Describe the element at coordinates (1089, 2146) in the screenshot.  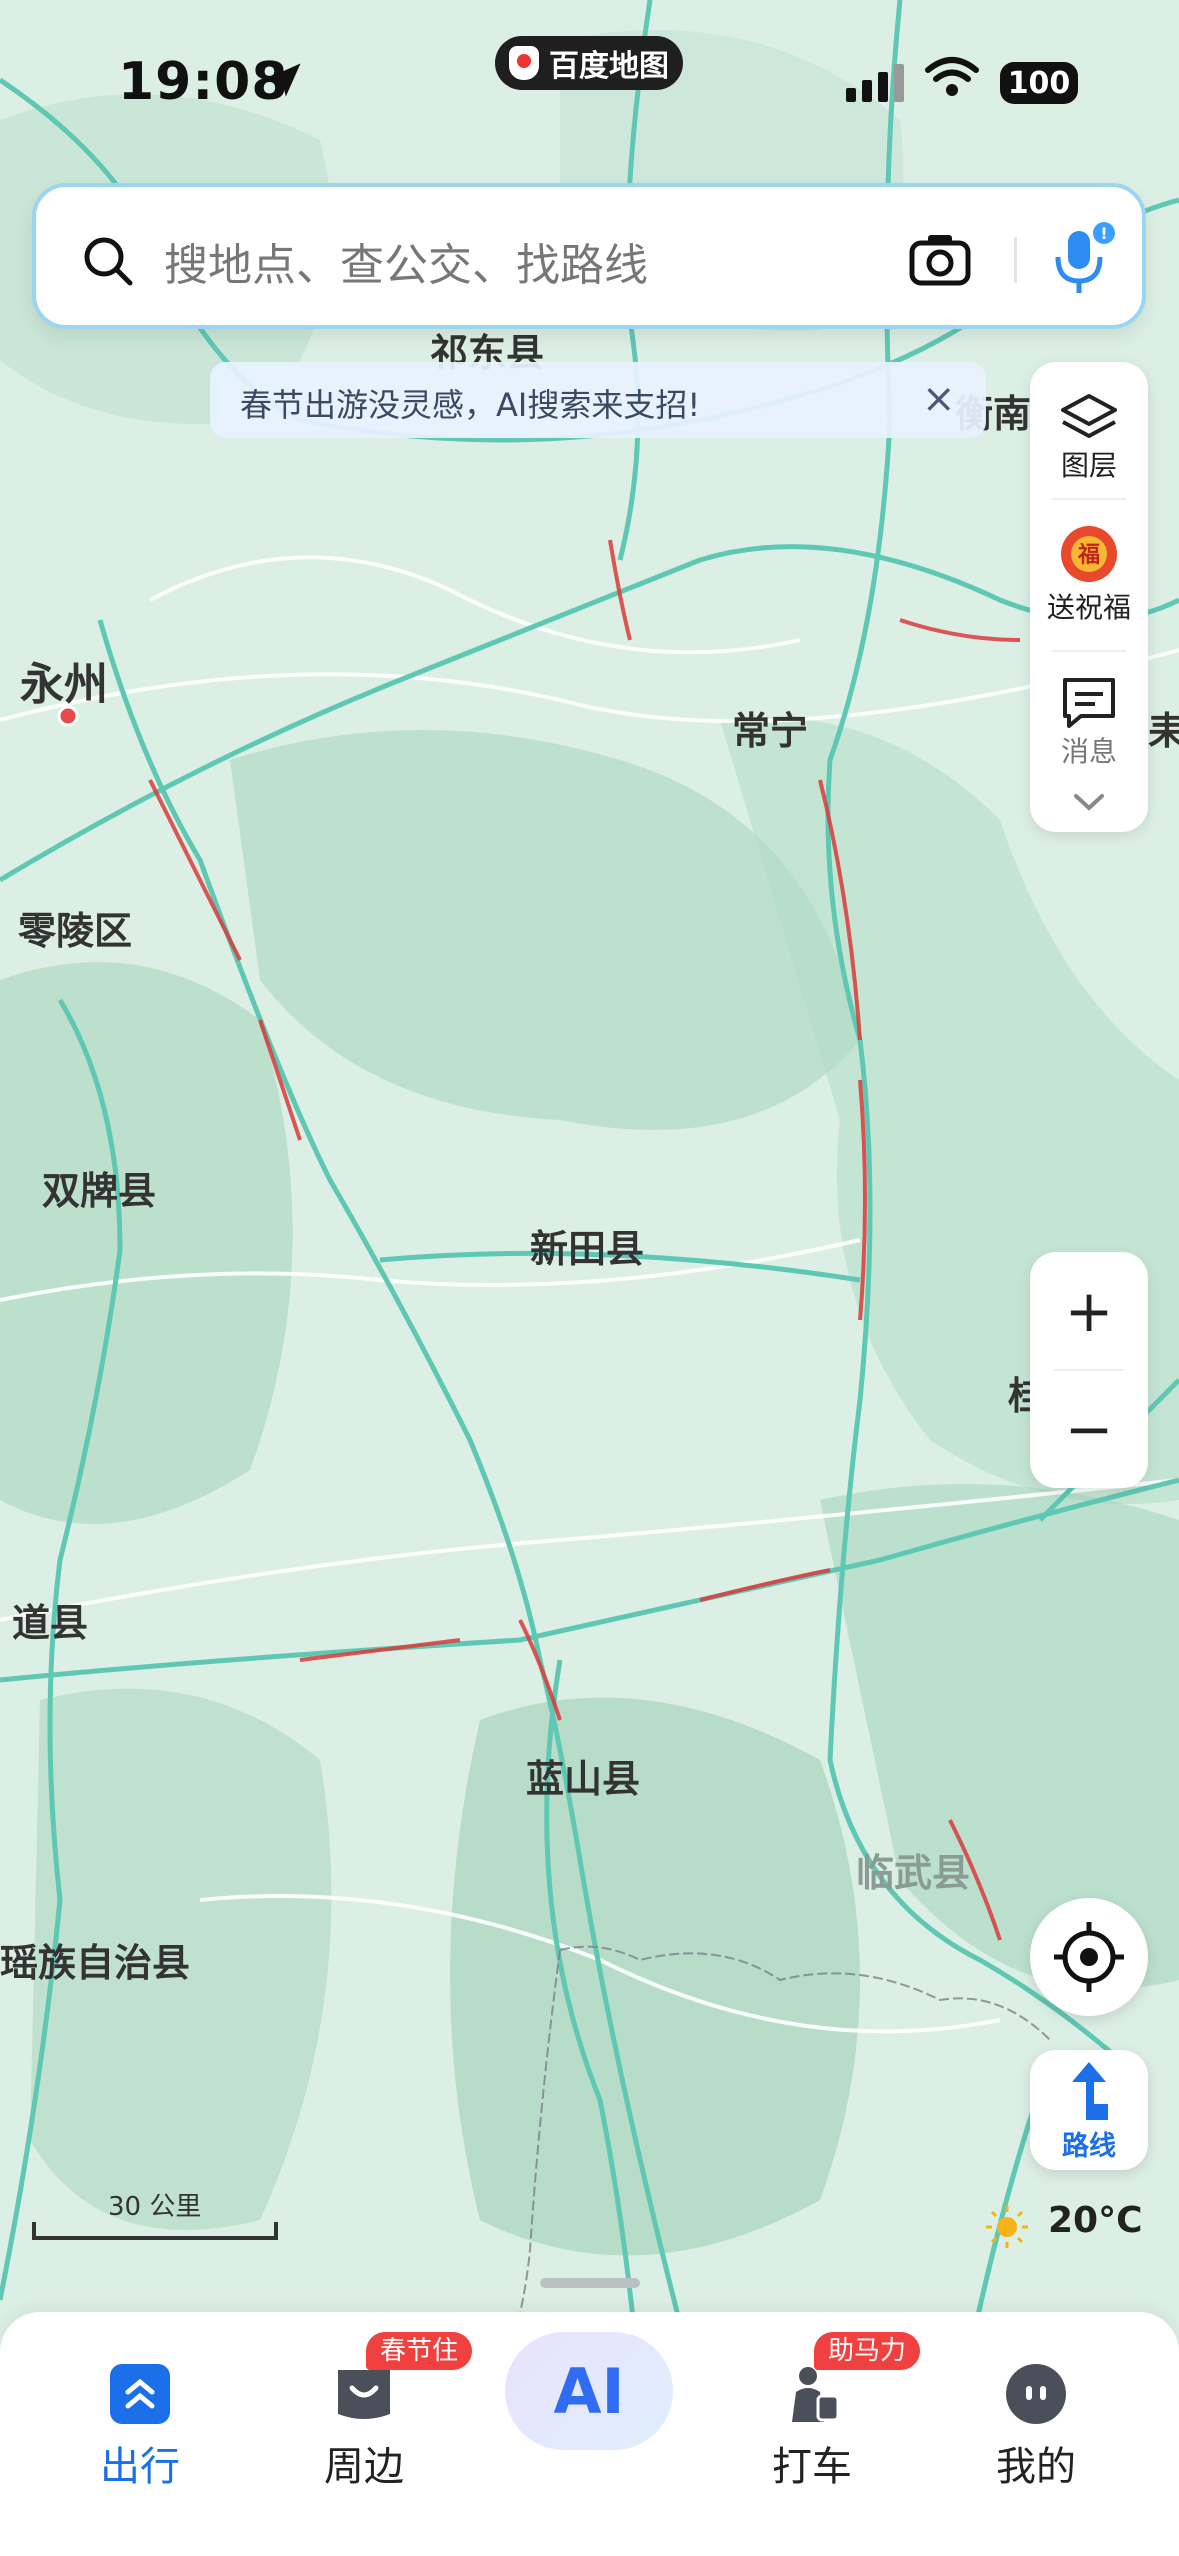
I see `route-label: 路线` at that location.